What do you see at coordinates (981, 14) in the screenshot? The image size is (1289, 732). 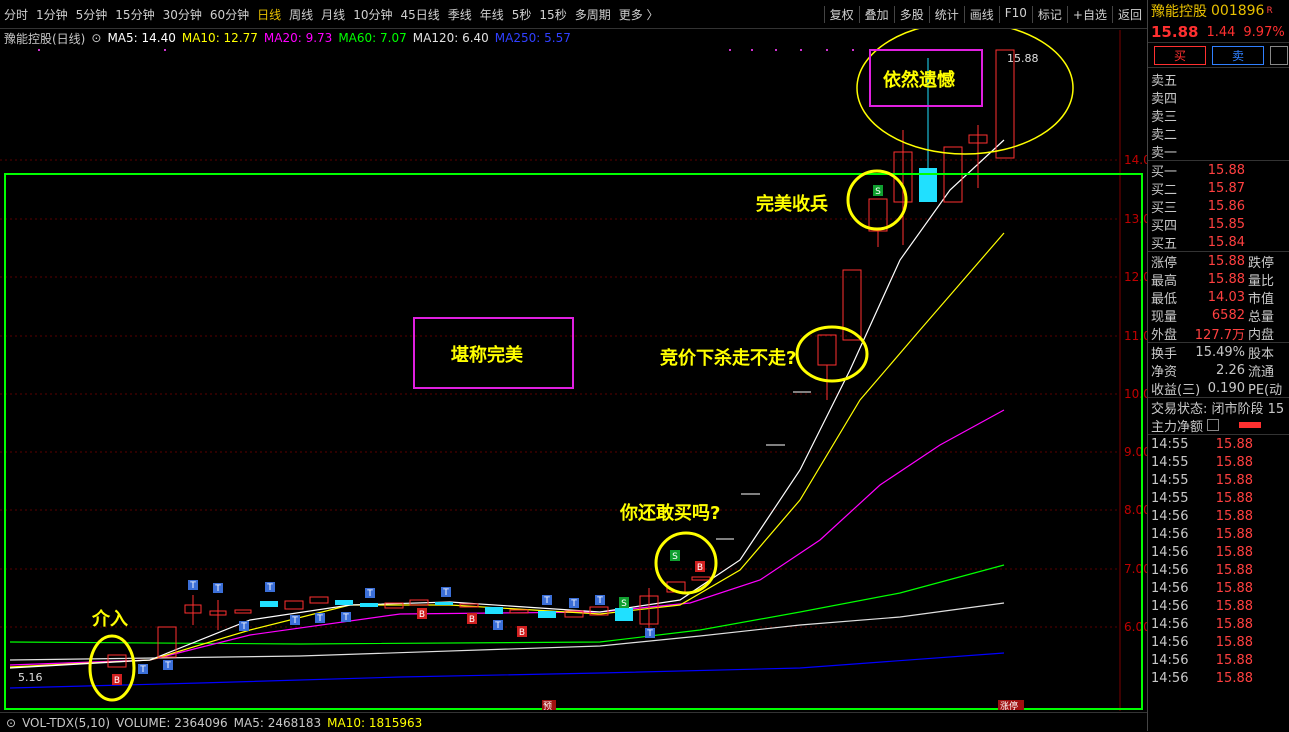 I see `toolbar-button: 画线` at bounding box center [981, 14].